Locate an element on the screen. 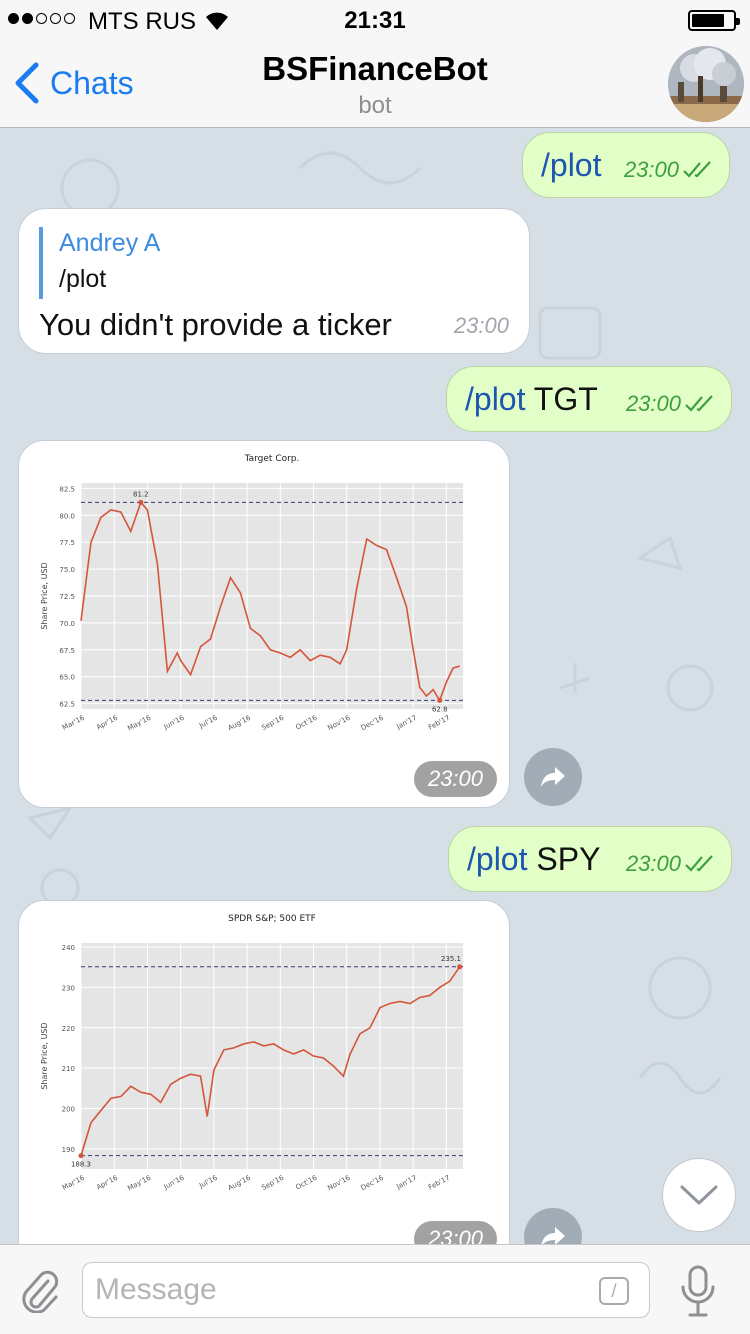 The height and width of the screenshot is (1334, 750). share-button is located at coordinates (553, 777).